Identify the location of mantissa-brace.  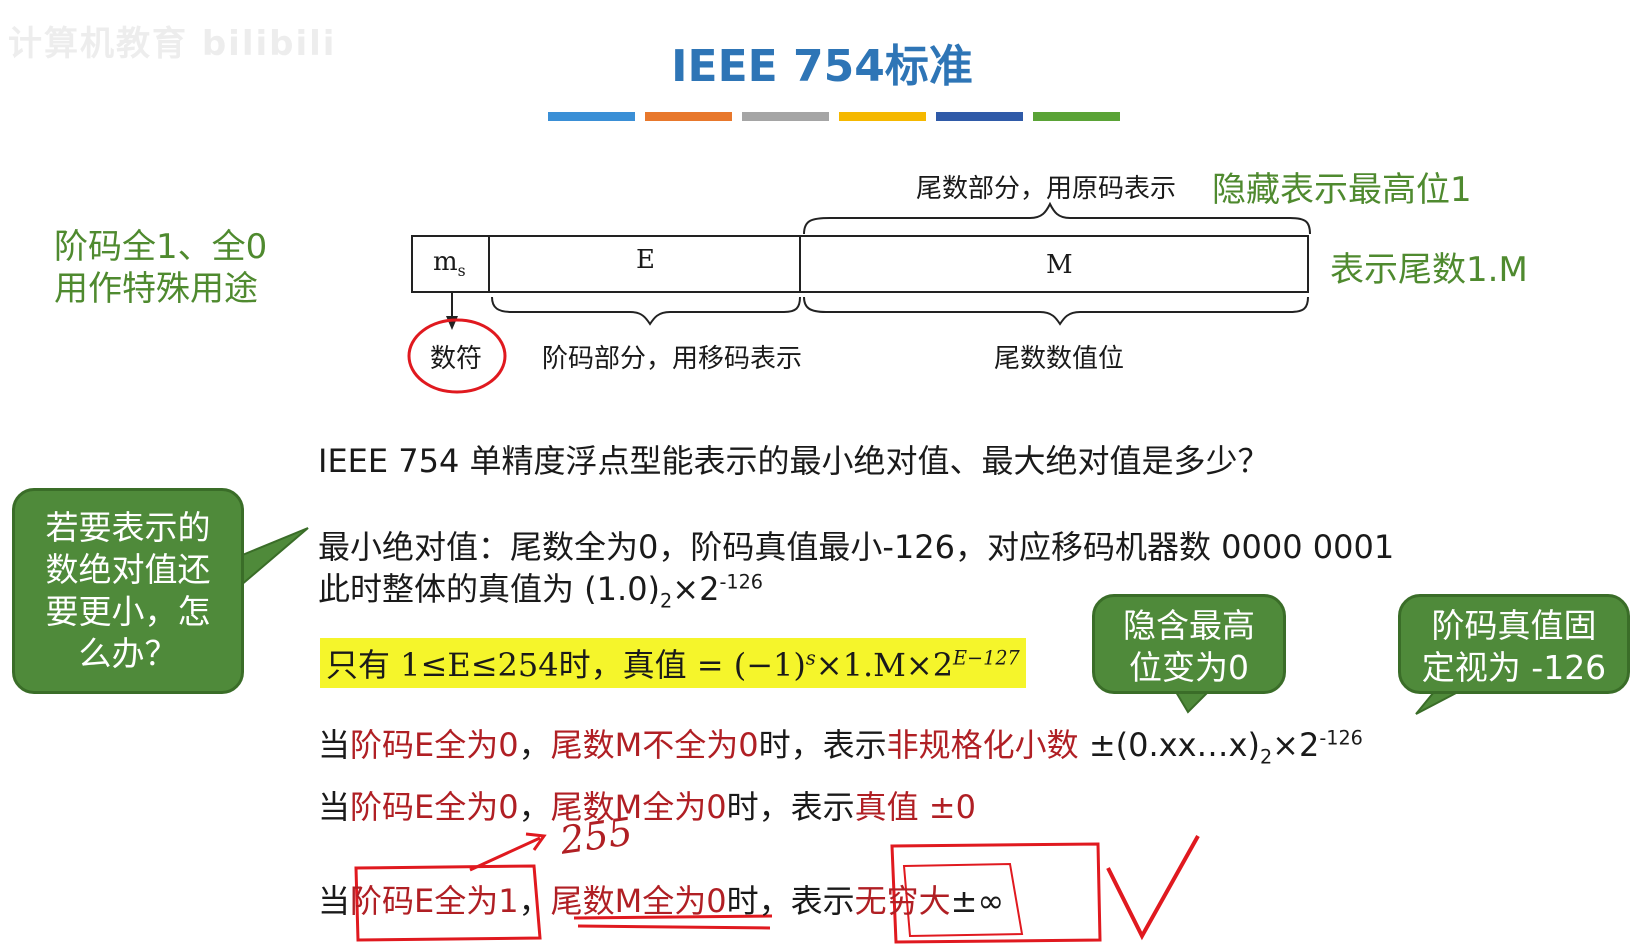
(1056, 311).